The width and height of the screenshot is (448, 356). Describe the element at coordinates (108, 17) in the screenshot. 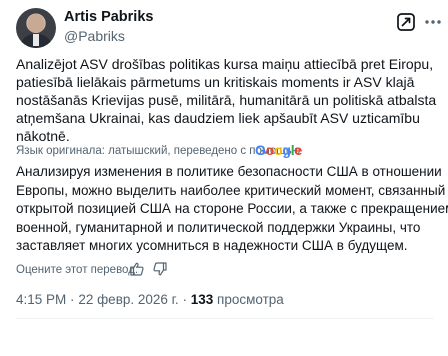

I see `author-name: Artis Pabriks` at that location.